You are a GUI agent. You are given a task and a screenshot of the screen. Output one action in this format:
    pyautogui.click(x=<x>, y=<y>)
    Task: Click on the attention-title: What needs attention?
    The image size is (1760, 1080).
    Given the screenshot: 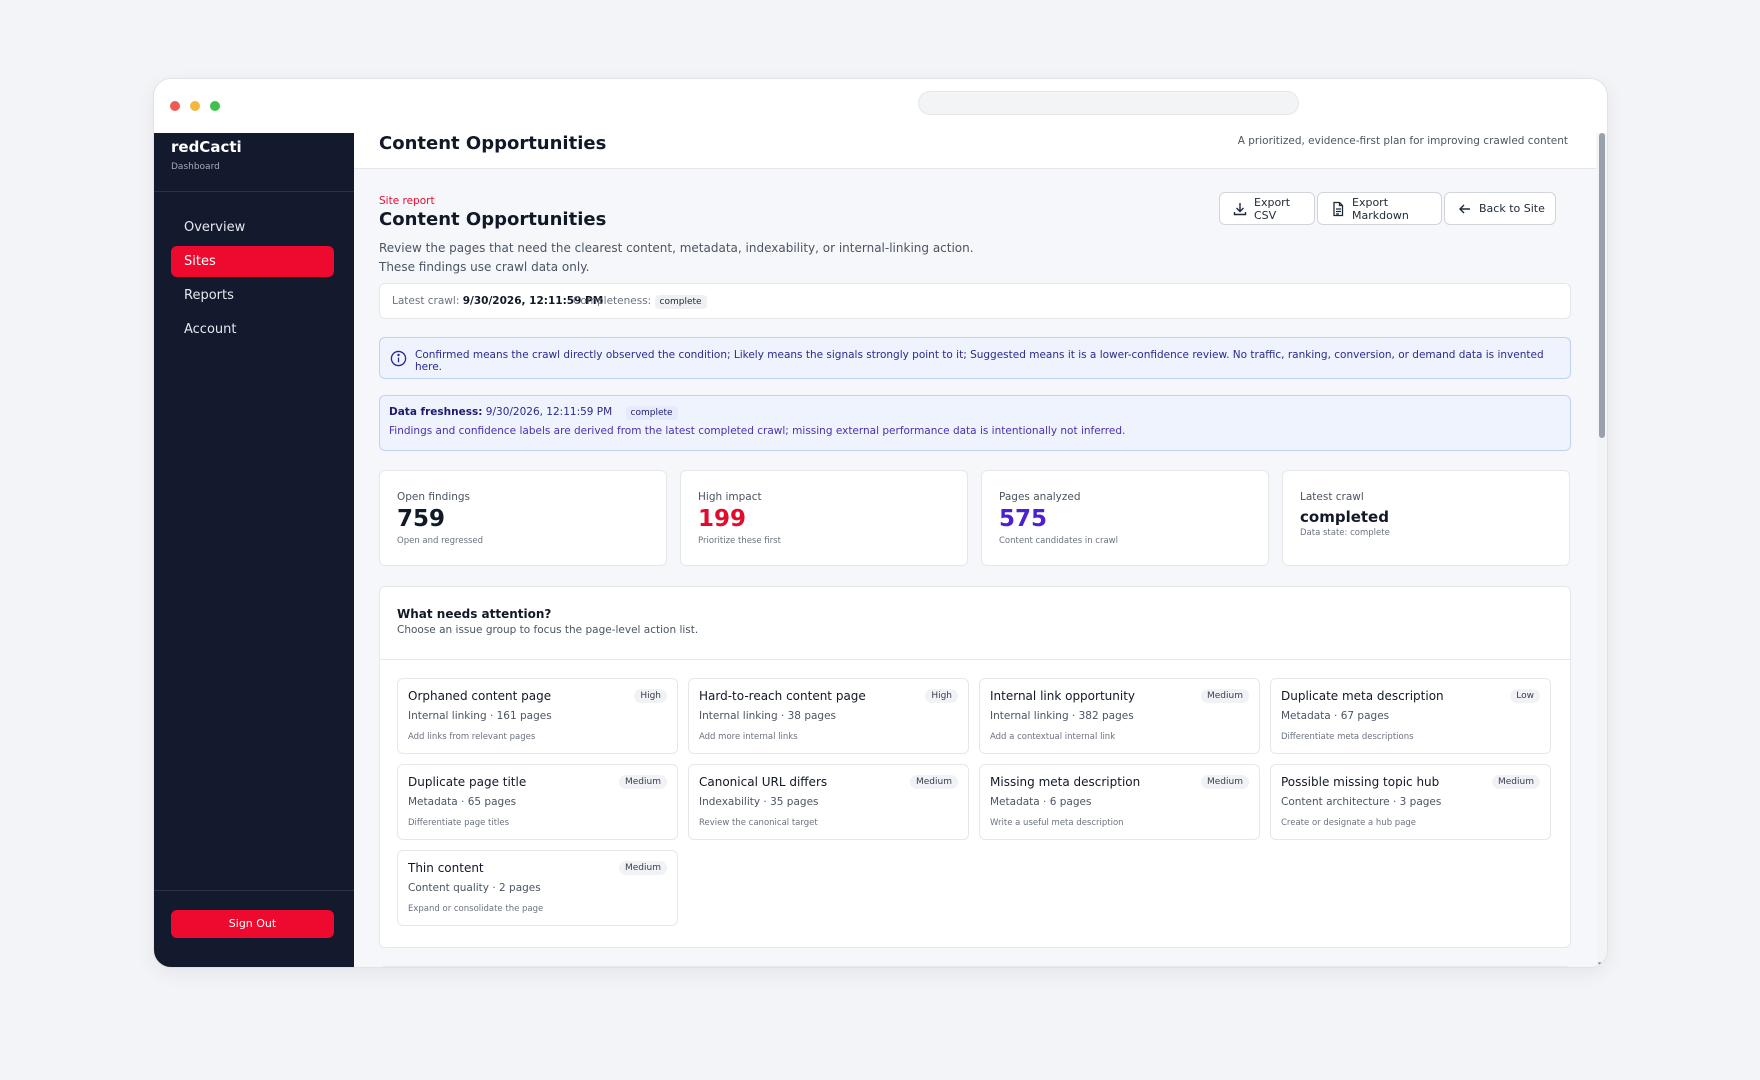 What is the action you would take?
    pyautogui.click(x=474, y=614)
    